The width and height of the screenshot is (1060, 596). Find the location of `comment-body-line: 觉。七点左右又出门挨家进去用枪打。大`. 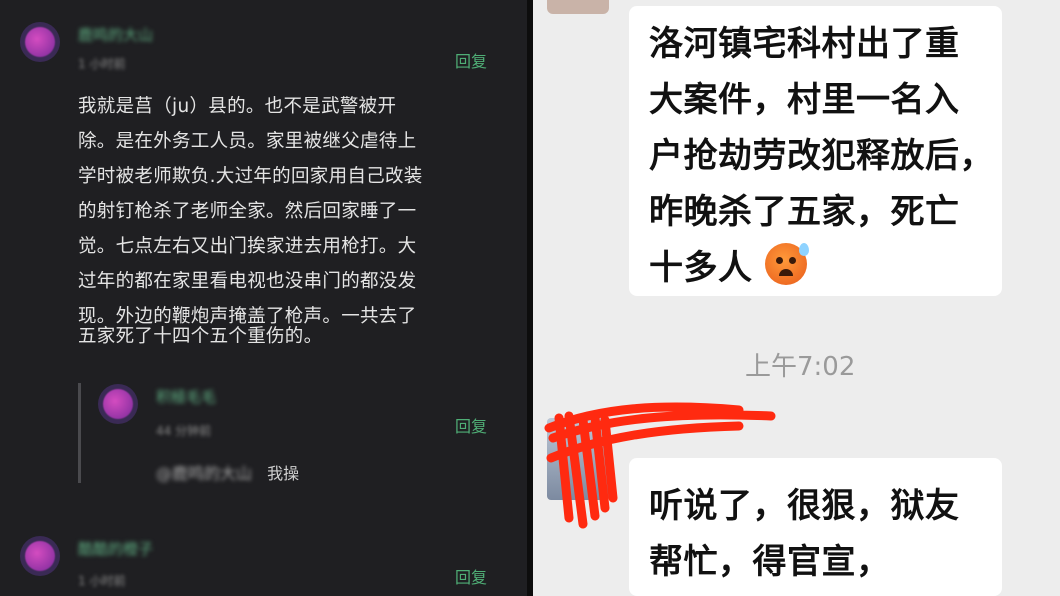

comment-body-line: 觉。七点左右又出门挨家进去用枪打。大 is located at coordinates (247, 246).